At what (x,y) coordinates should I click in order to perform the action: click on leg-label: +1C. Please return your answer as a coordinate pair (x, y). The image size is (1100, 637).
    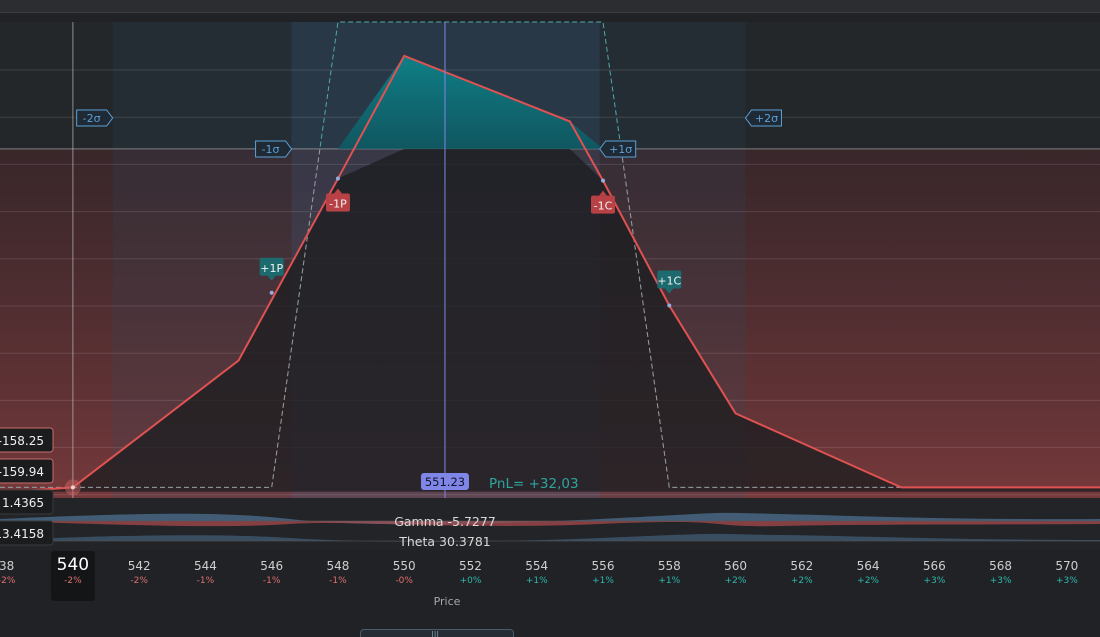
    Looking at the image, I should click on (669, 280).